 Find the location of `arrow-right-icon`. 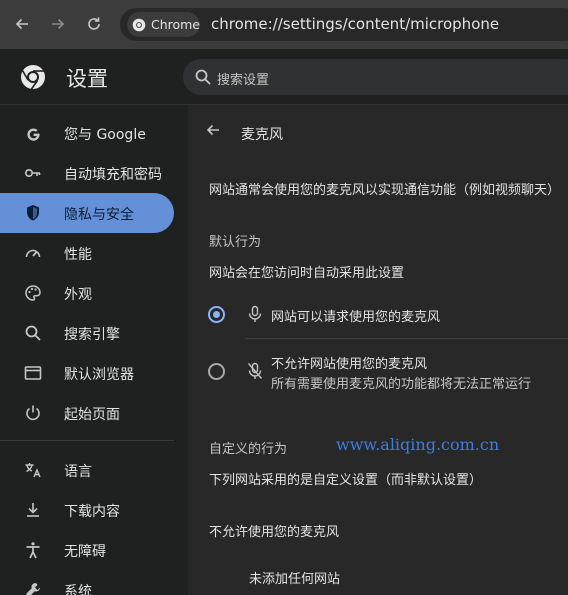

arrow-right-icon is located at coordinates (58, 24).